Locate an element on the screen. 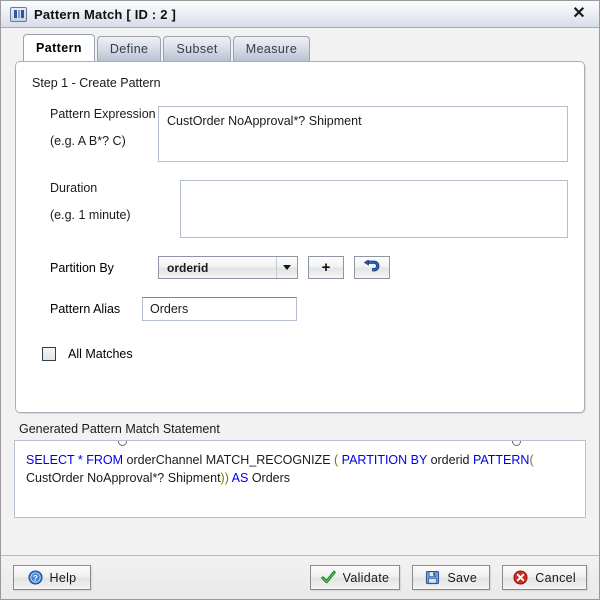  sql-token: Orders is located at coordinates (269, 478).